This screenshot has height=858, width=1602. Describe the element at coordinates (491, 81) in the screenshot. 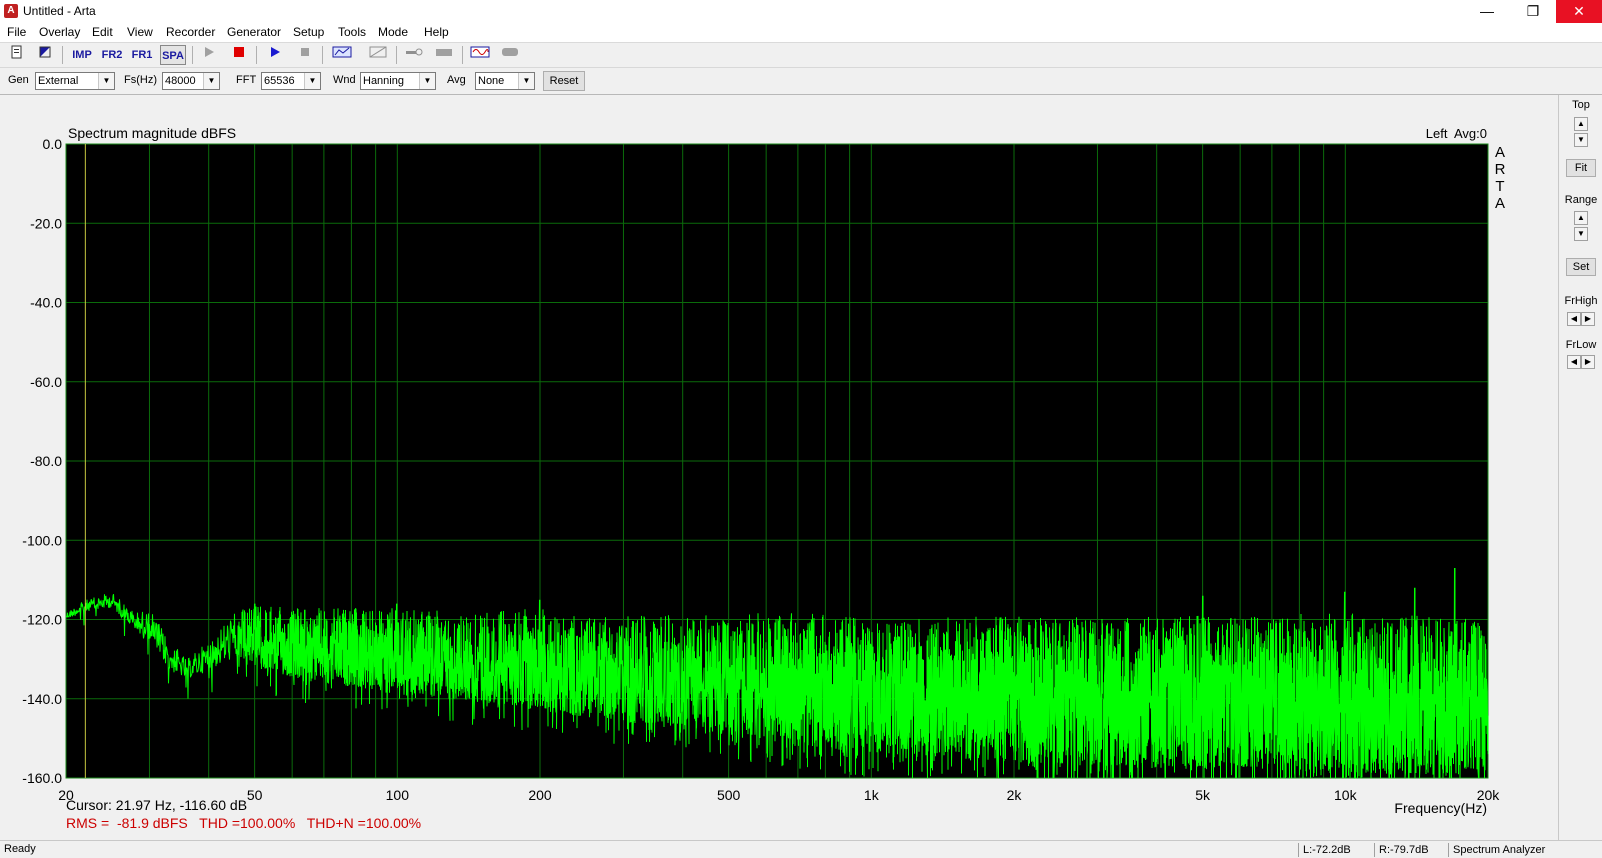

I see `avg-value: None` at that location.